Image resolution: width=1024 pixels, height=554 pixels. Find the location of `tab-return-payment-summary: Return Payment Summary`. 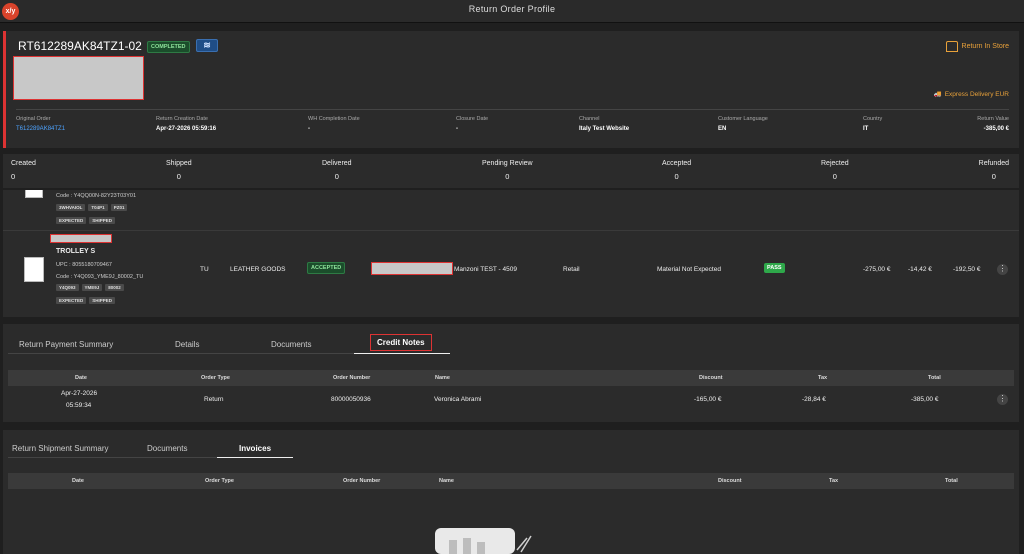

tab-return-payment-summary: Return Payment Summary is located at coordinates (74, 343).